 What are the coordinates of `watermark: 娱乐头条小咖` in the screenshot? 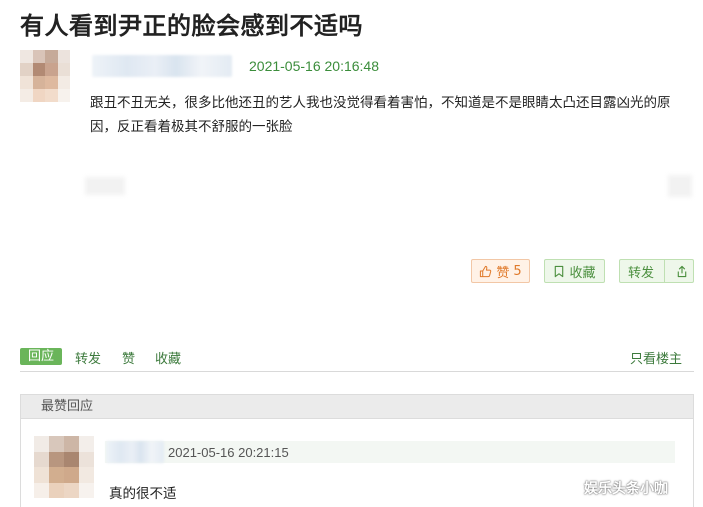 It's located at (626, 489).